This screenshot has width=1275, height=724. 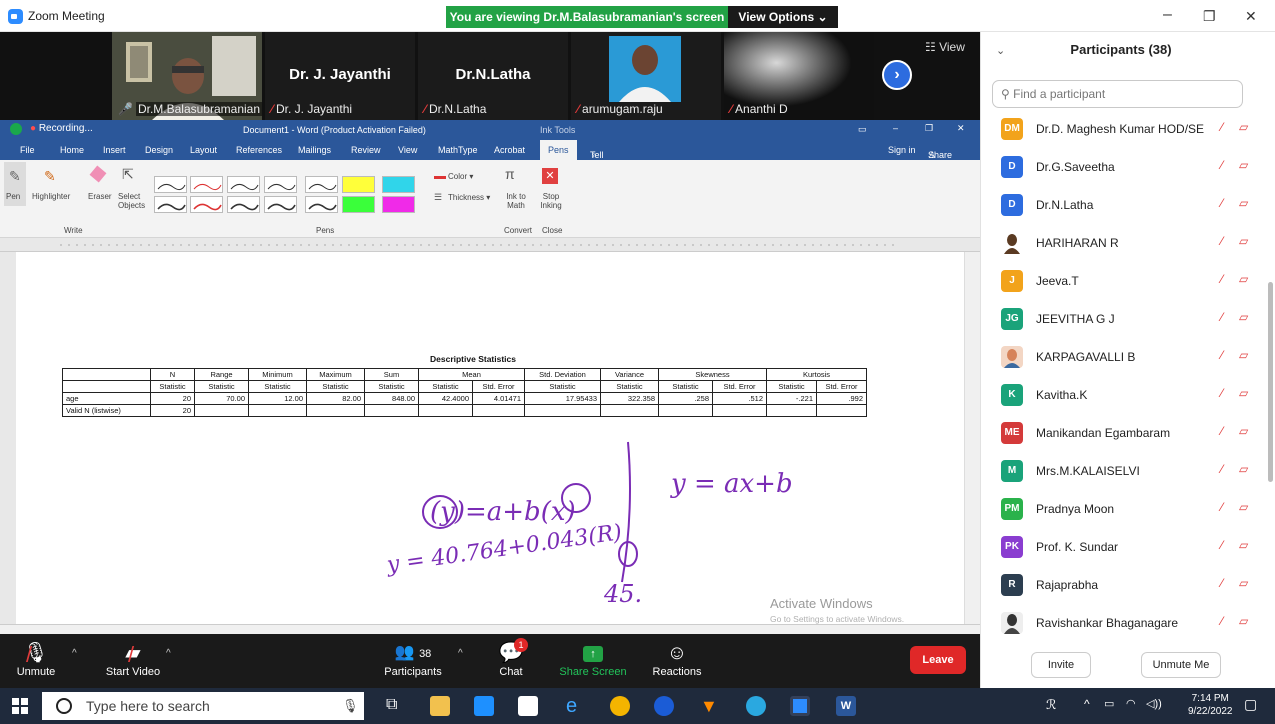 What do you see at coordinates (51, 184) in the screenshot?
I see `highlighter-tool-button: ✎ Highlighter` at bounding box center [51, 184].